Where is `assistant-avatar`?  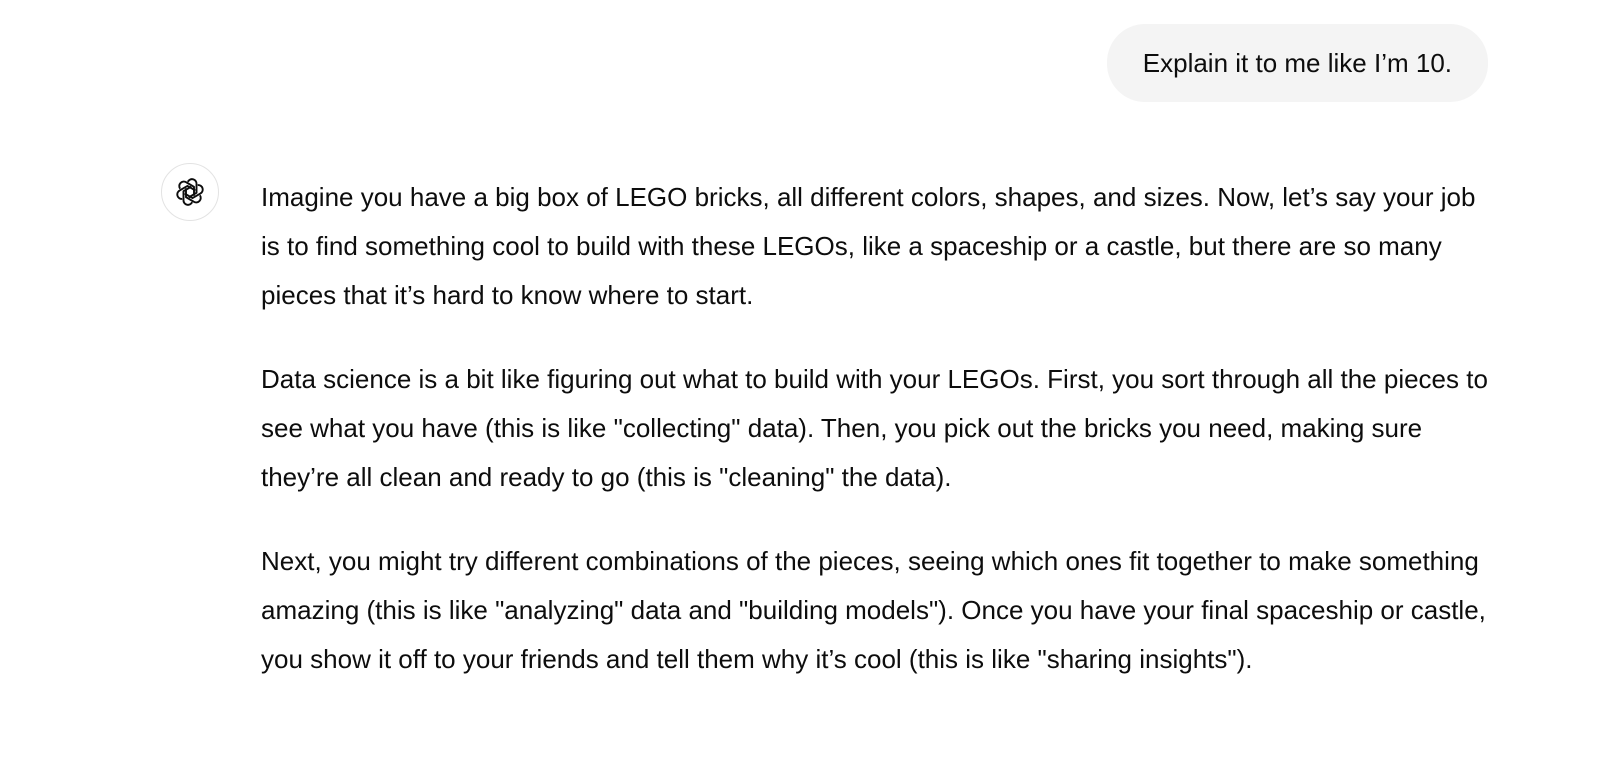
assistant-avatar is located at coordinates (190, 192).